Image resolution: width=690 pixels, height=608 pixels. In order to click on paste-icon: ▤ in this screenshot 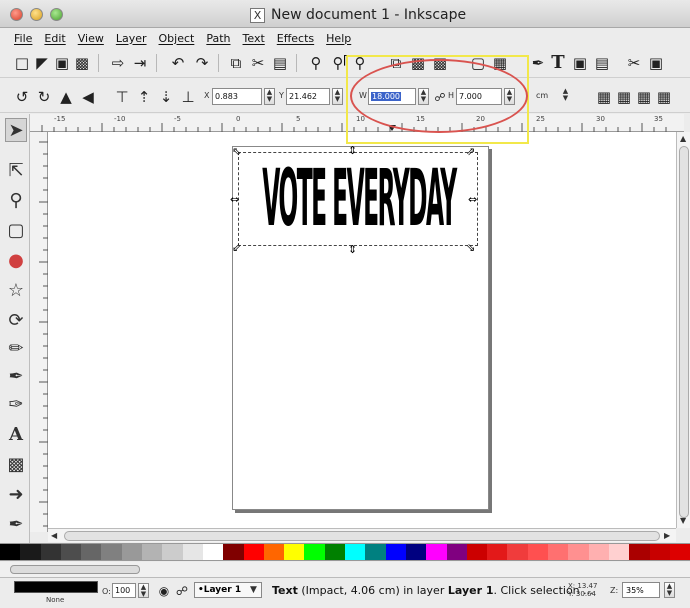, I will do `click(280, 63)`.